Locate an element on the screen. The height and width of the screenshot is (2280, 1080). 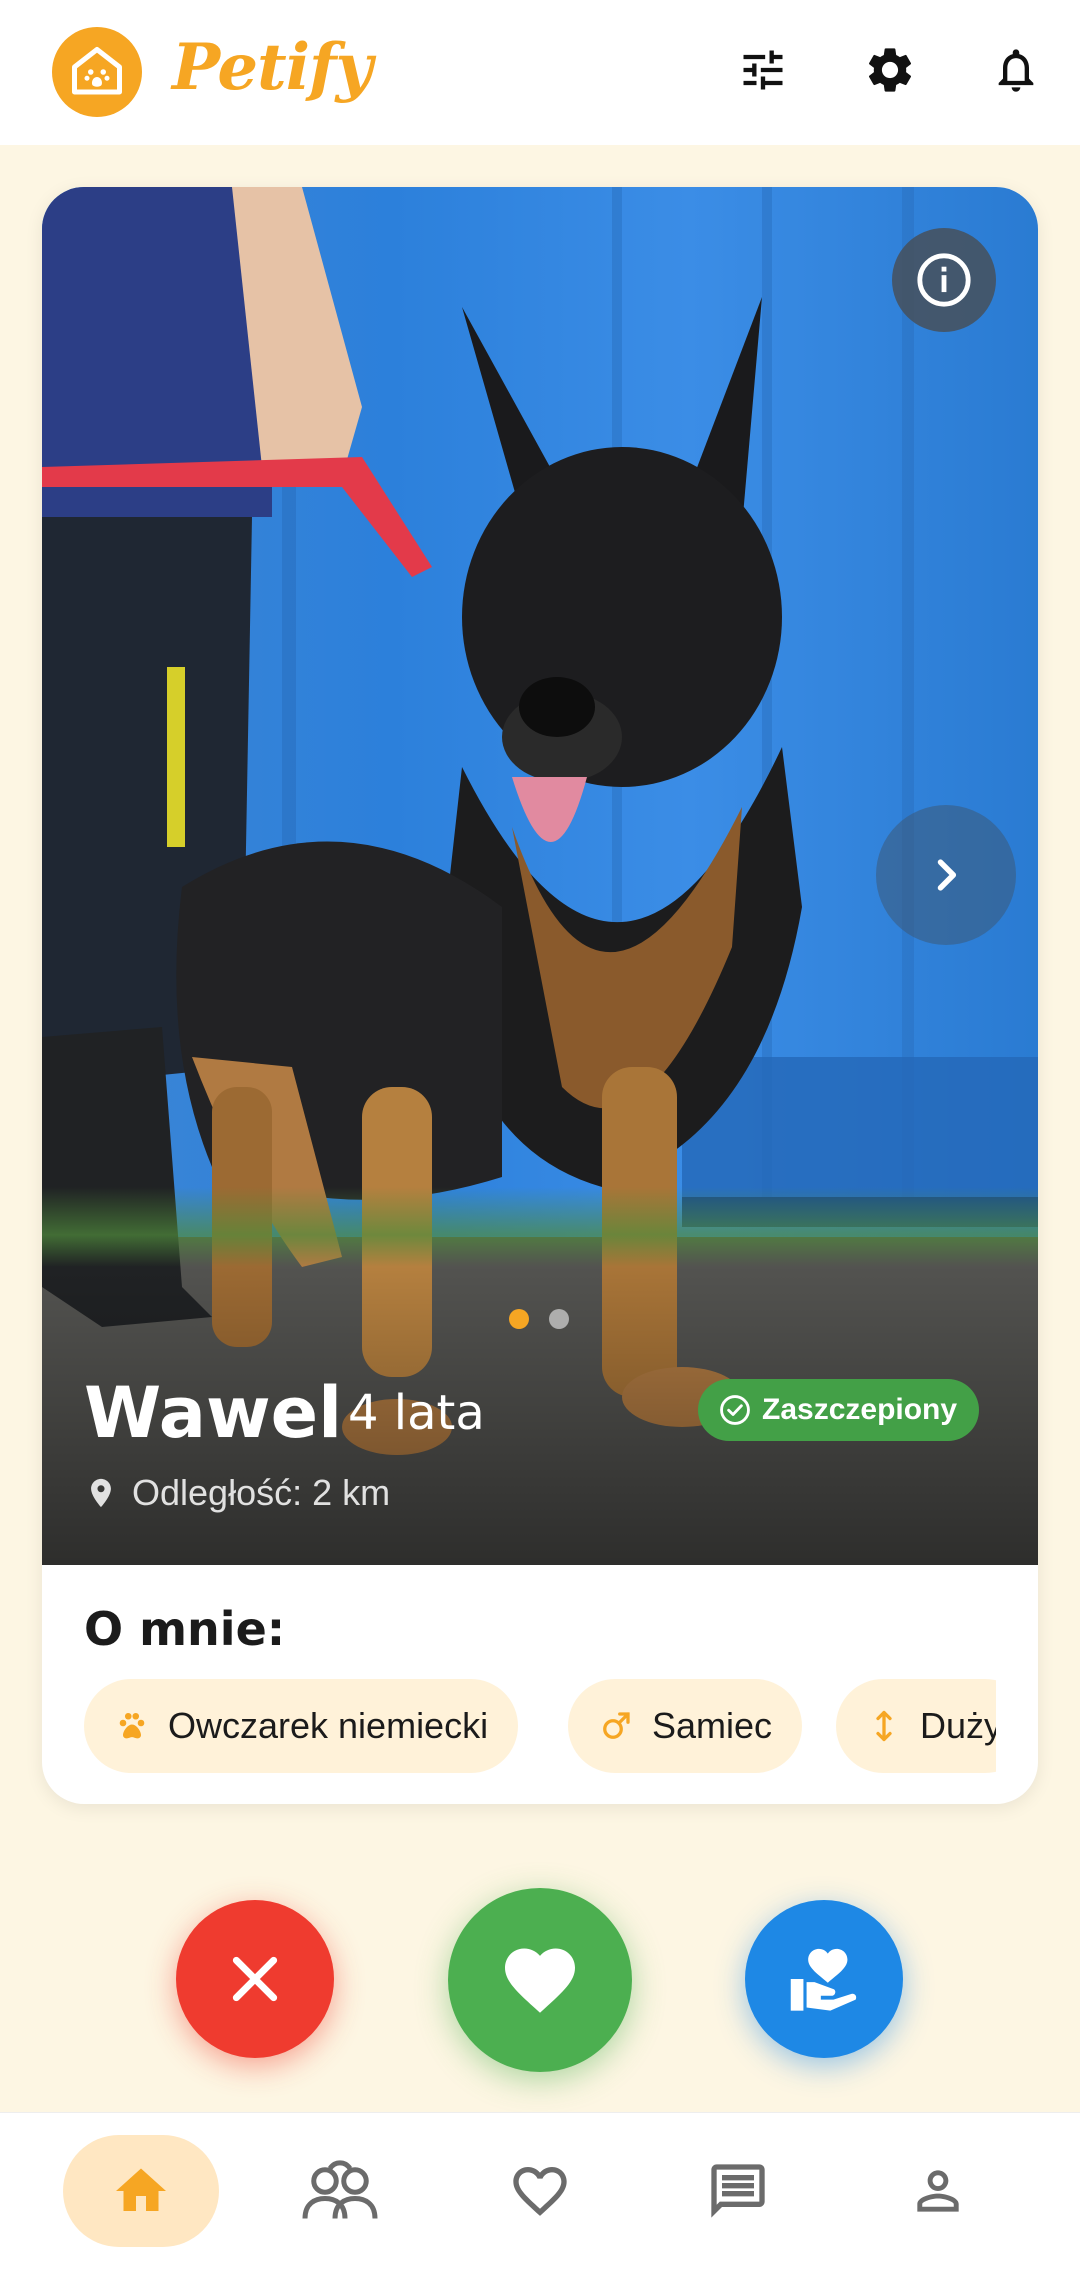
photo-grass is located at coordinates (540, 1227).